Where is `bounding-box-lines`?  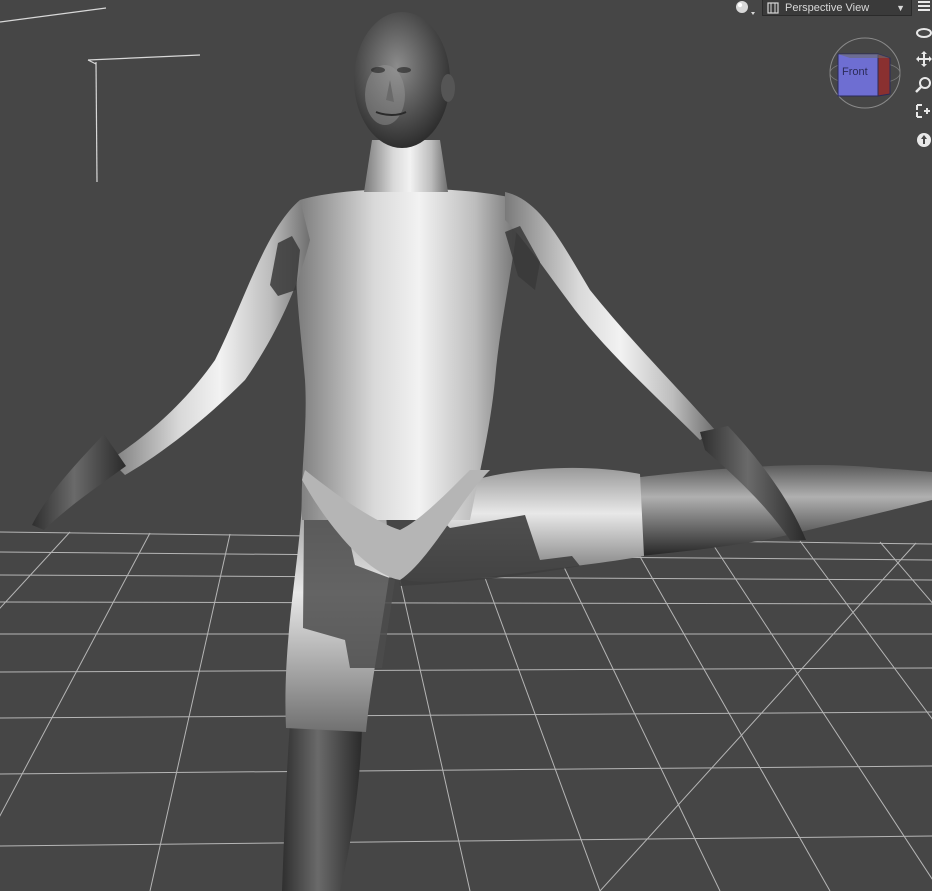
bounding-box-lines is located at coordinates (100, 95).